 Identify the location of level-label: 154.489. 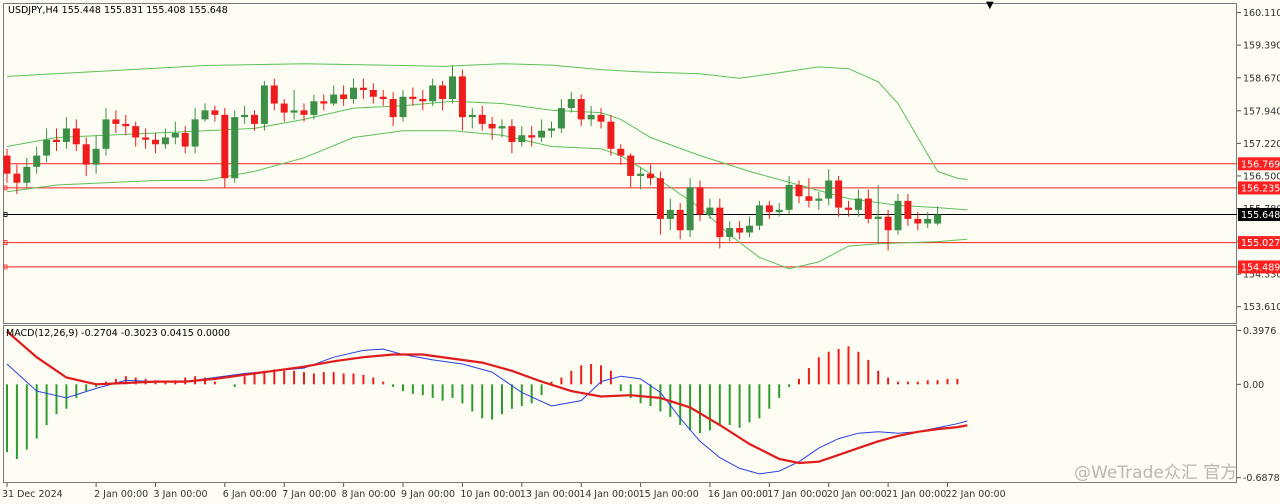
(1260, 267).